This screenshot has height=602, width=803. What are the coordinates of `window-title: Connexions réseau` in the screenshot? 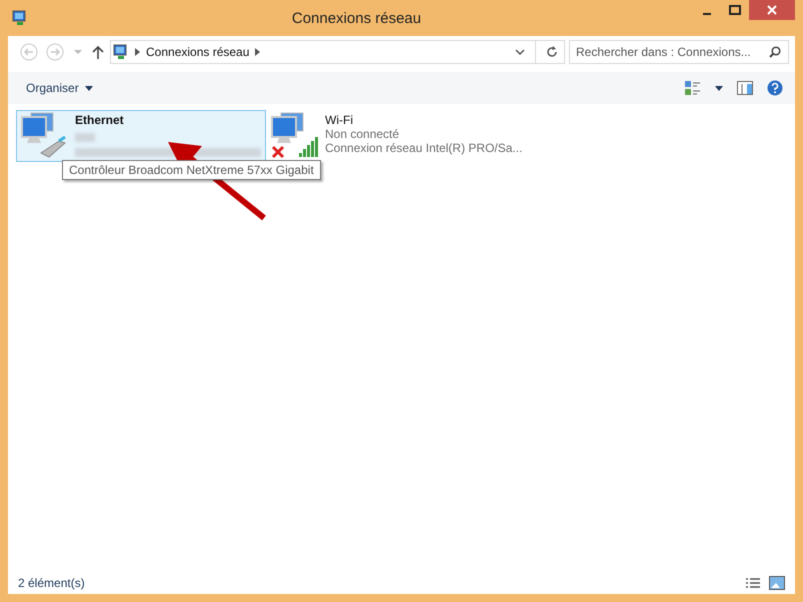 It's located at (356, 18).